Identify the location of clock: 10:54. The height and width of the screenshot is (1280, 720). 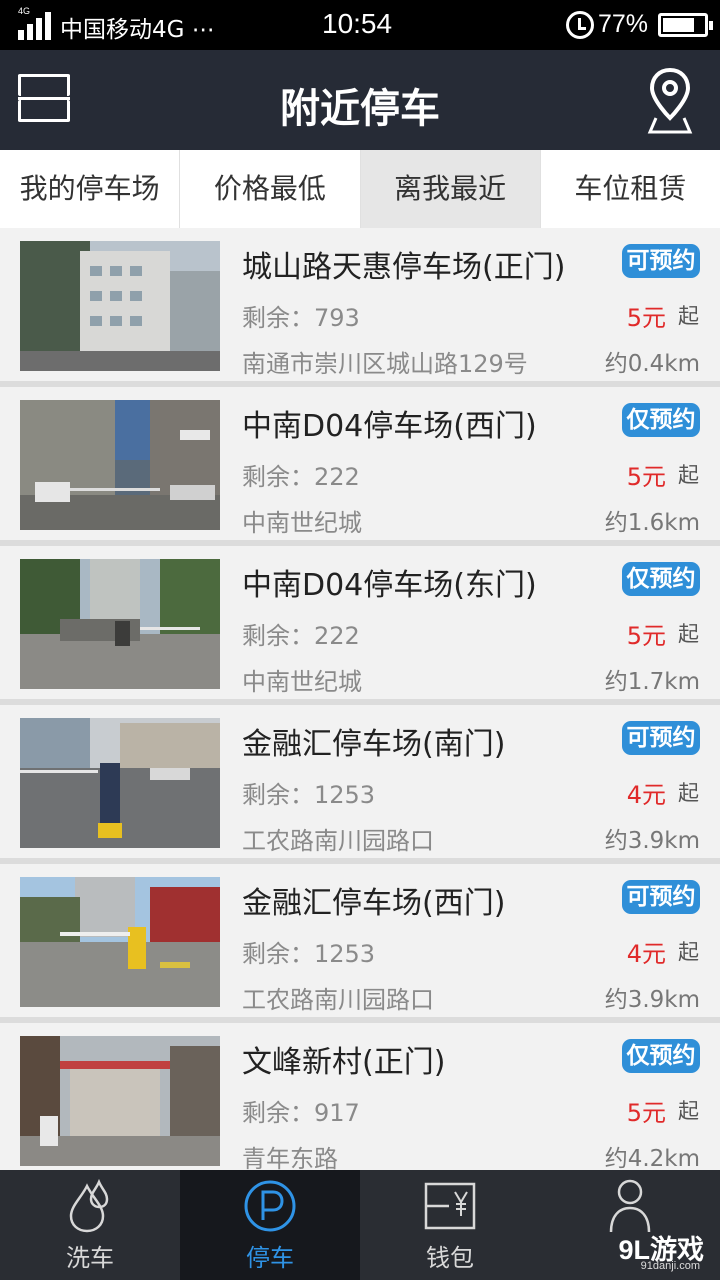
(357, 23).